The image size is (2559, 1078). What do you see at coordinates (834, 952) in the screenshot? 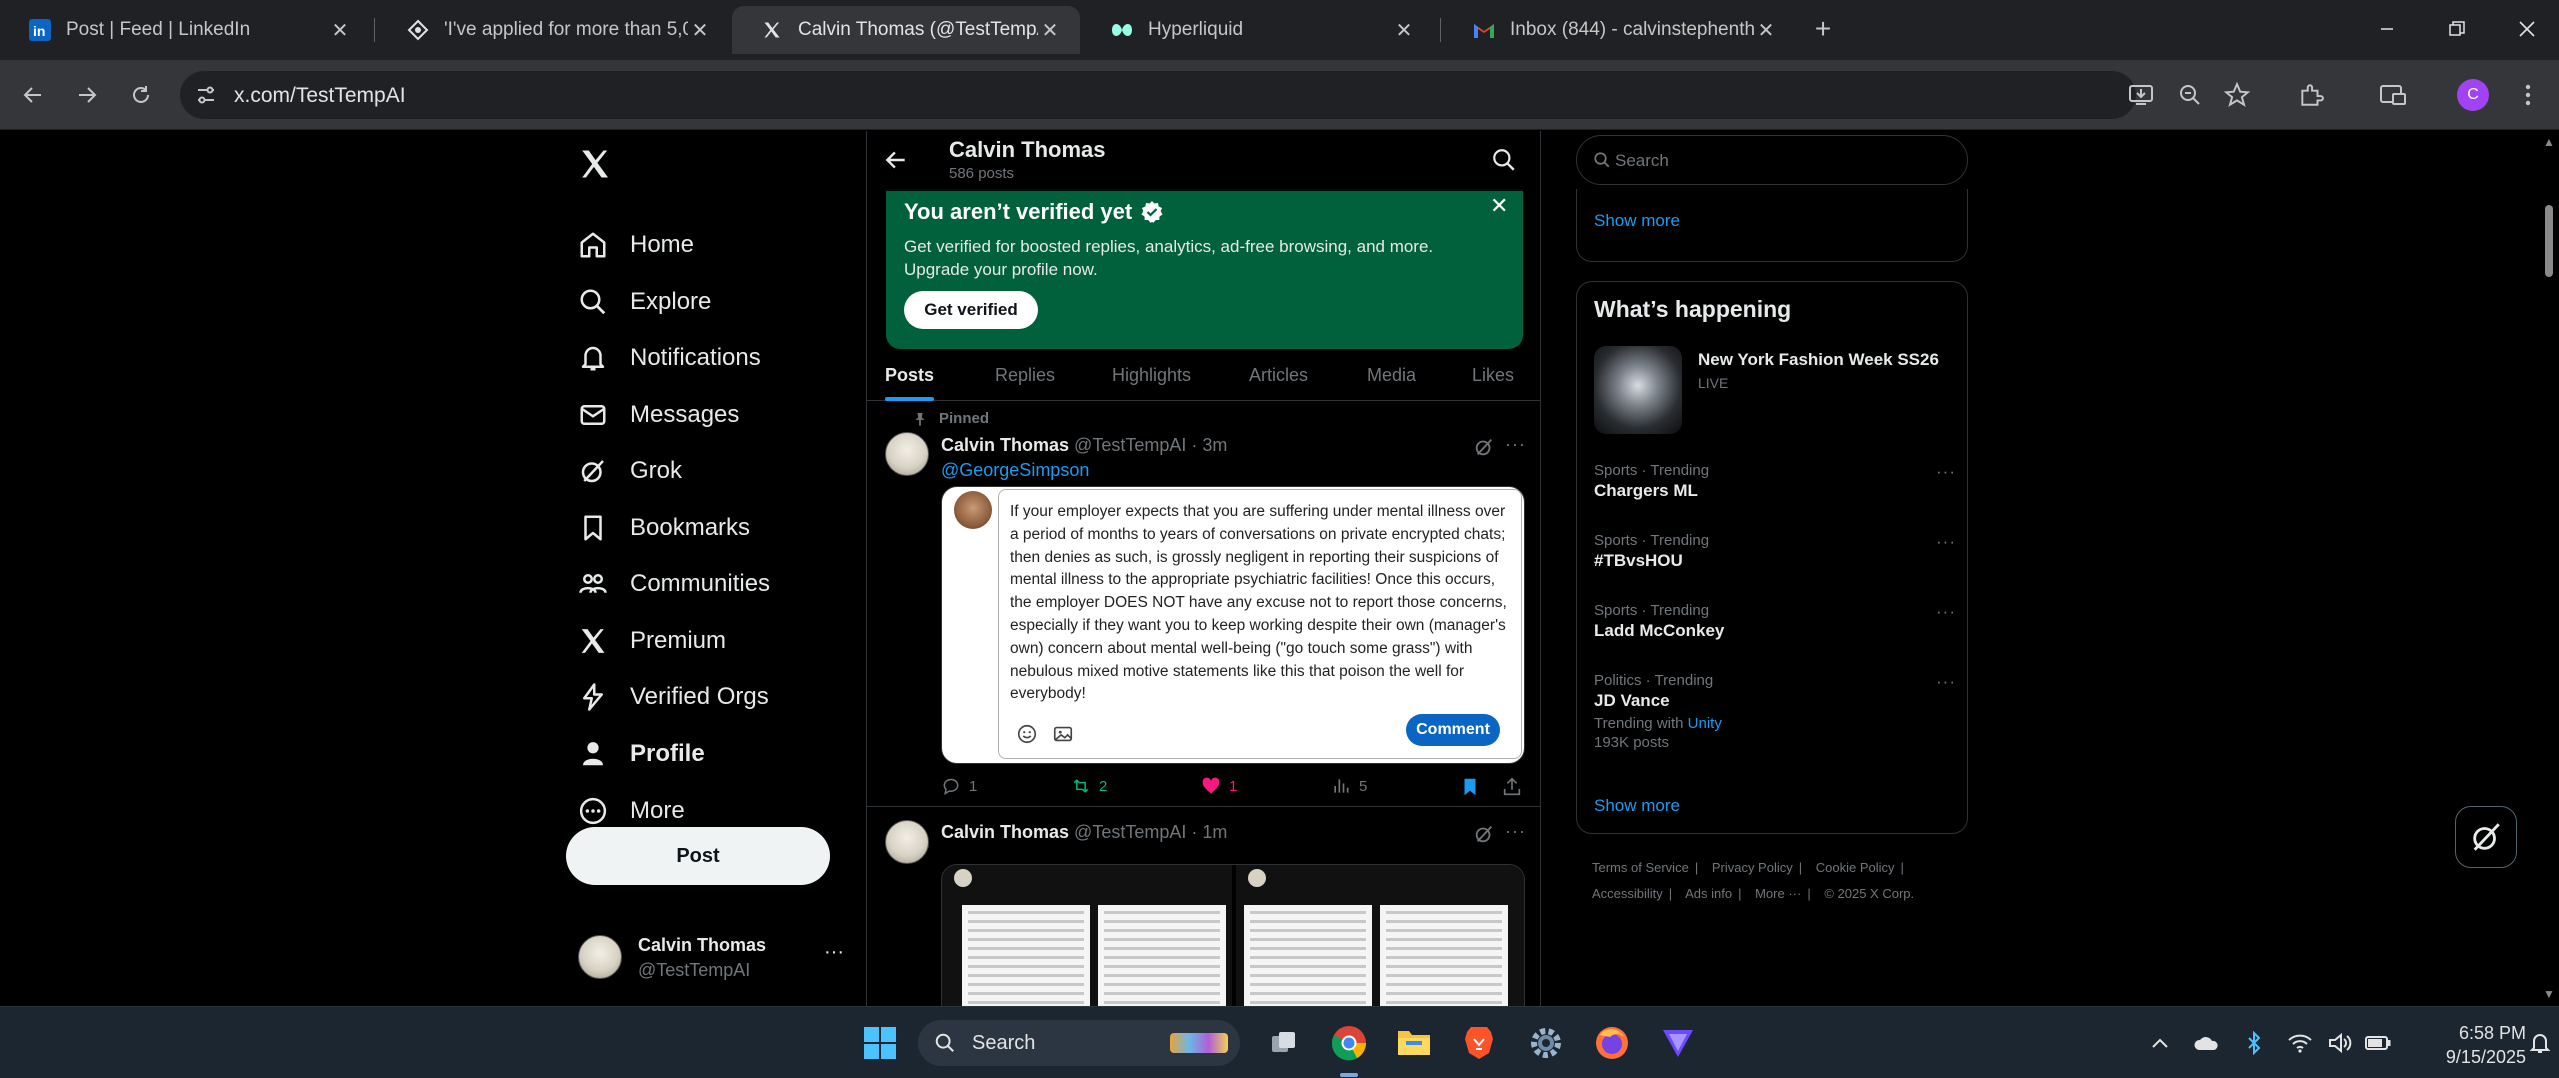
I see `account-more-icon: ···` at bounding box center [834, 952].